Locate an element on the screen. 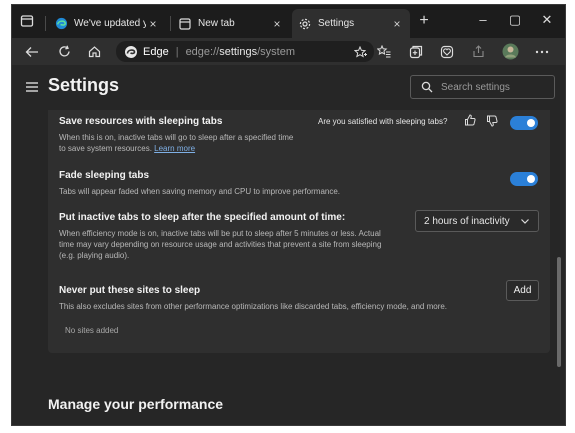 The width and height of the screenshot is (575, 433). collections-icon is located at coordinates (416, 51).